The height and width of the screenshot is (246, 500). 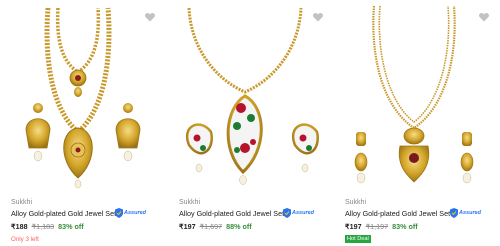 What do you see at coordinates (19, 226) in the screenshot?
I see `selling-price: ₹188` at bounding box center [19, 226].